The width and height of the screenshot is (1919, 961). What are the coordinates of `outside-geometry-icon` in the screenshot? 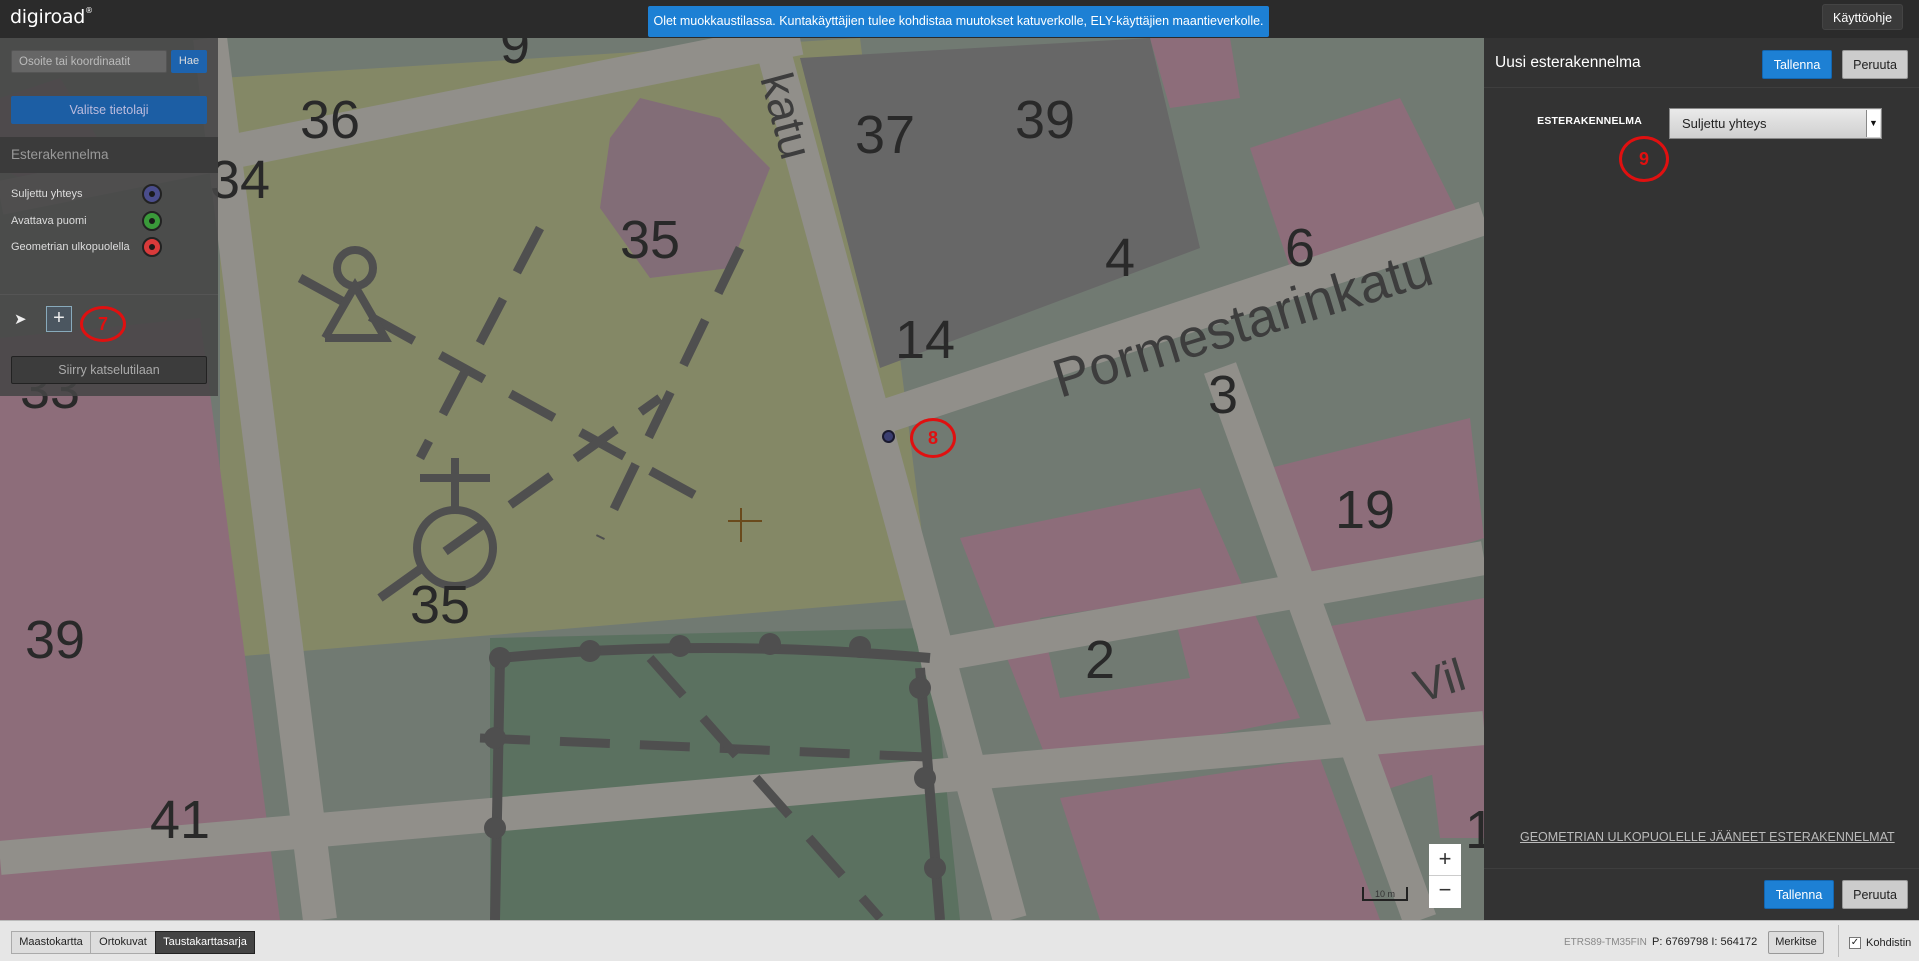 It's located at (152, 247).